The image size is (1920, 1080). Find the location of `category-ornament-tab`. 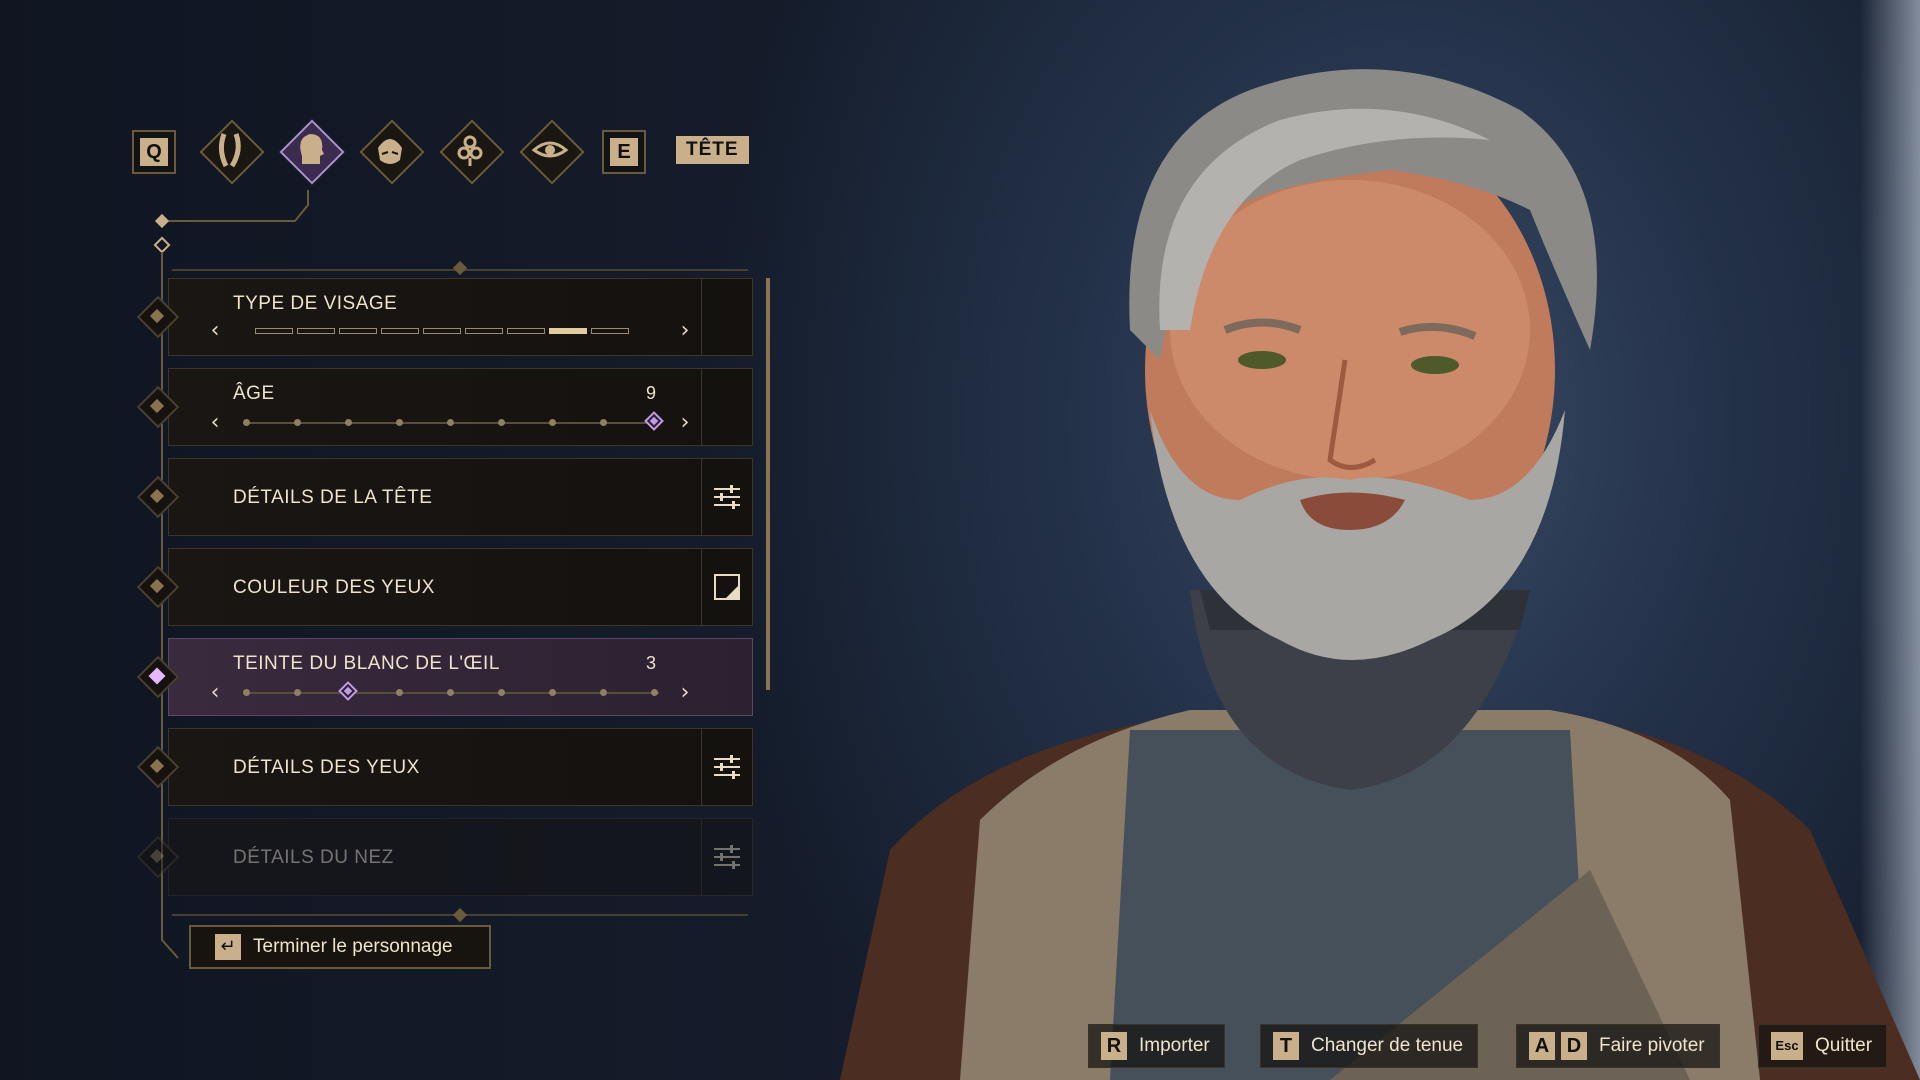

category-ornament-tab is located at coordinates (472, 152).